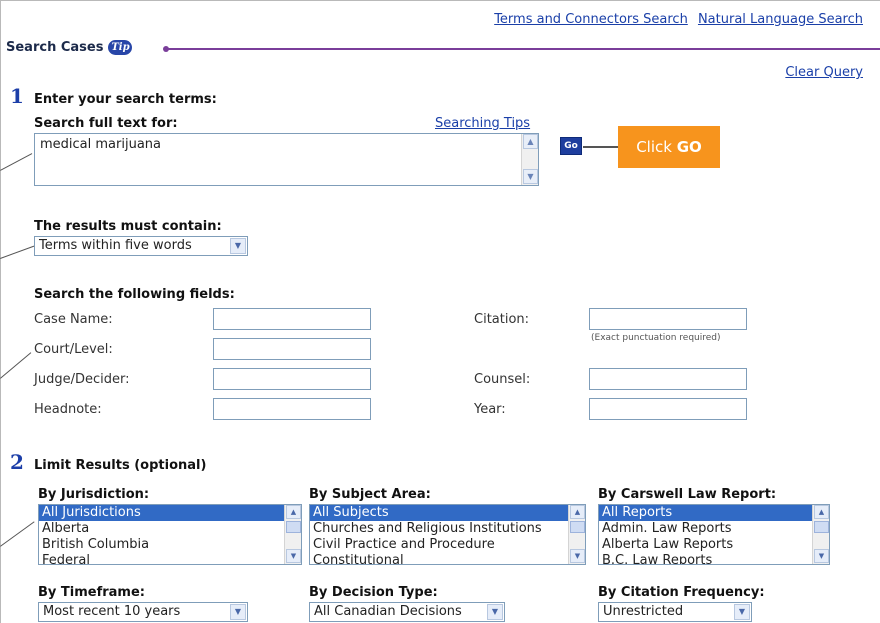  What do you see at coordinates (714, 545) in the screenshot?
I see `list-option: Alberta Law Reports` at bounding box center [714, 545].